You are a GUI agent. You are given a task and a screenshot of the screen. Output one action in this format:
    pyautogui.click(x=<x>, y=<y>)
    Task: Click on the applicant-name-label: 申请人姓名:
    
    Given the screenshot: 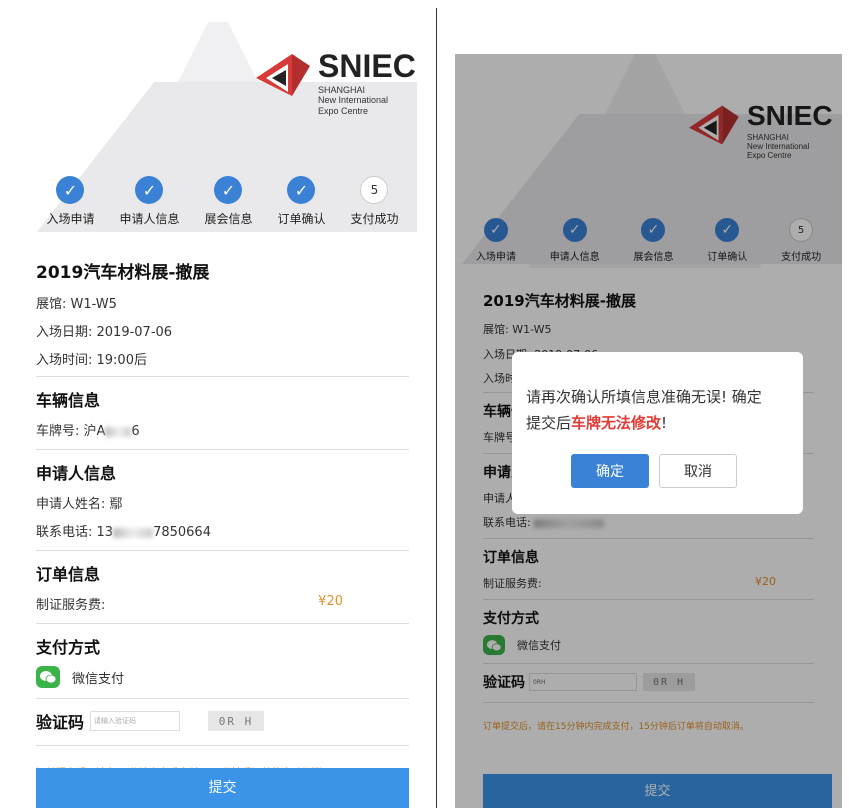 What is the action you would take?
    pyautogui.click(x=73, y=504)
    